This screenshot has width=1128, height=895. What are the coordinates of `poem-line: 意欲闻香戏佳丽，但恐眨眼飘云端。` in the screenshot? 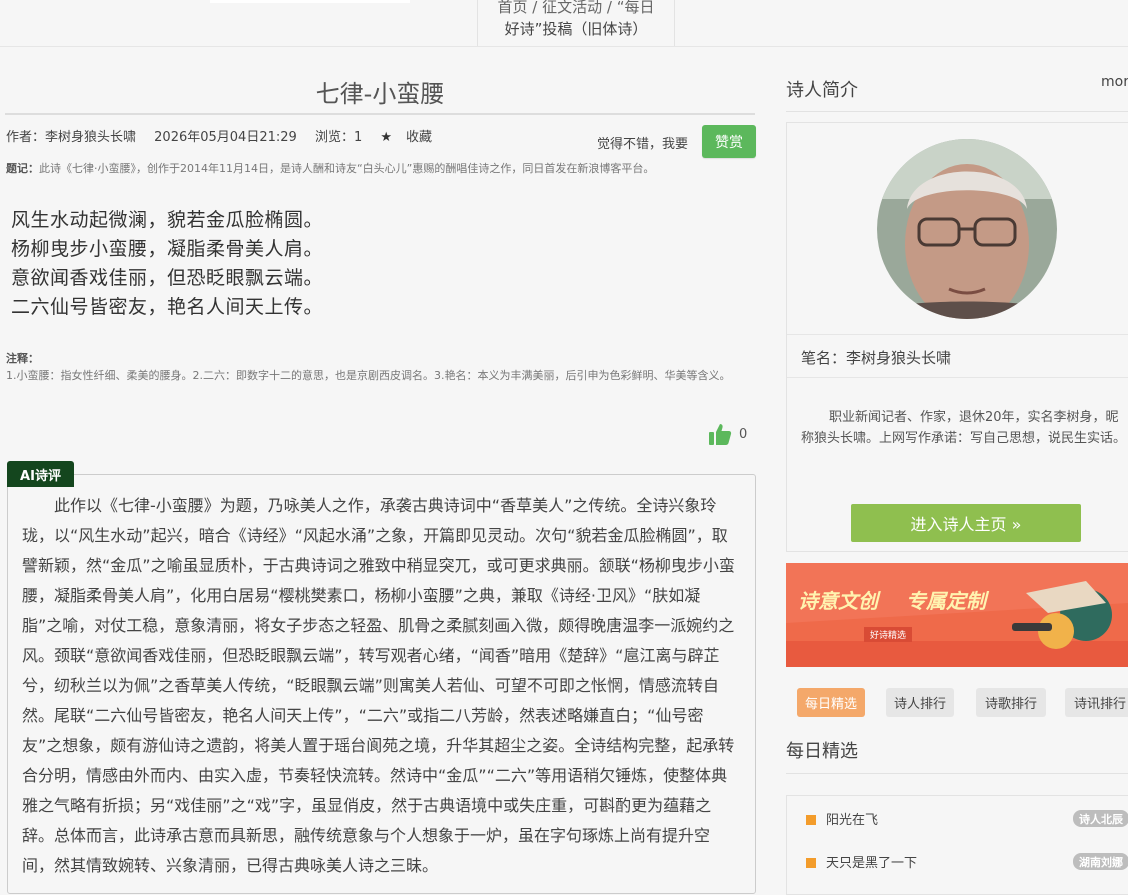 It's located at (167, 278).